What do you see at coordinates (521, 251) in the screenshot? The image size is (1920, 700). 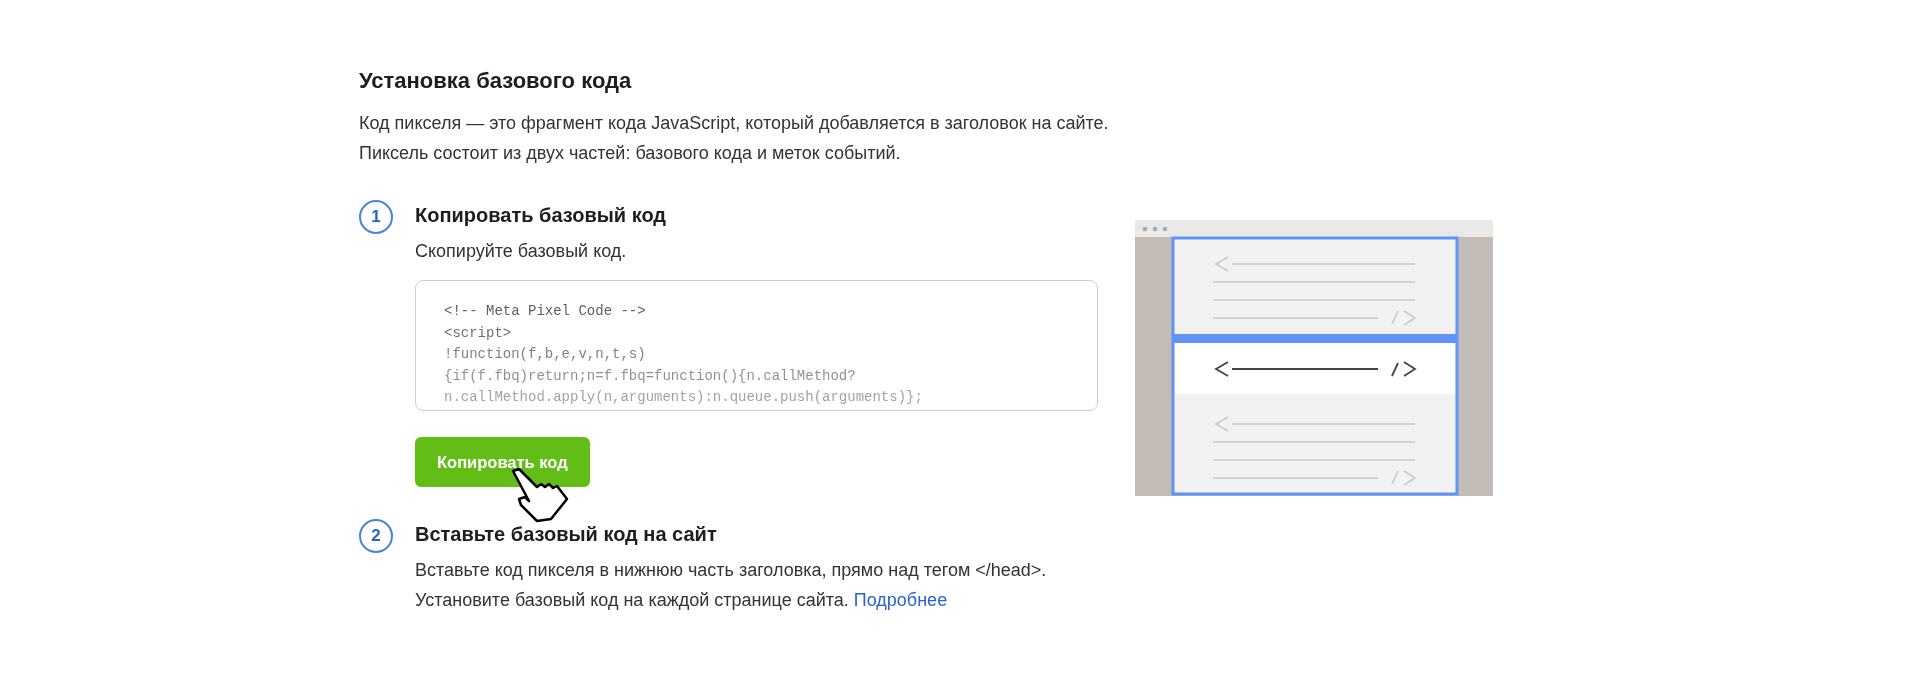 I see `step-description: Скопируйте базовый код.` at bounding box center [521, 251].